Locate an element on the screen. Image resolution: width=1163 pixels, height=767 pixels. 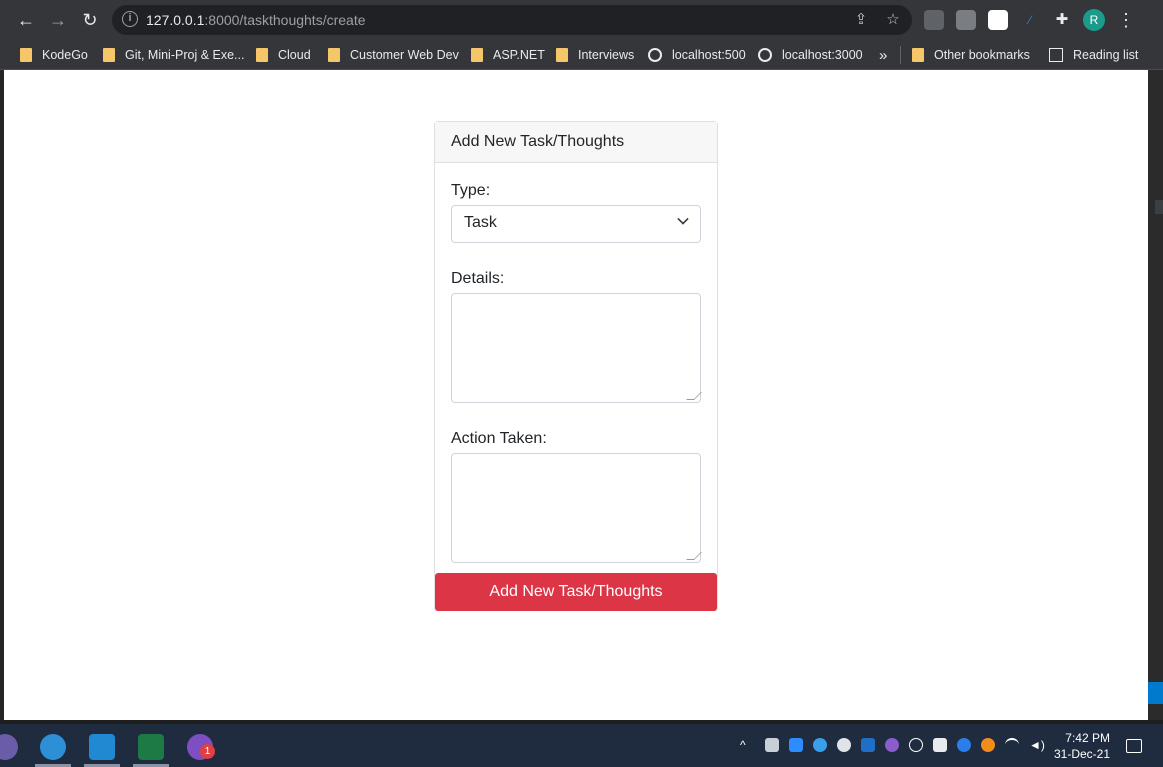
notification-center-icon is located at coordinates (1134, 746).